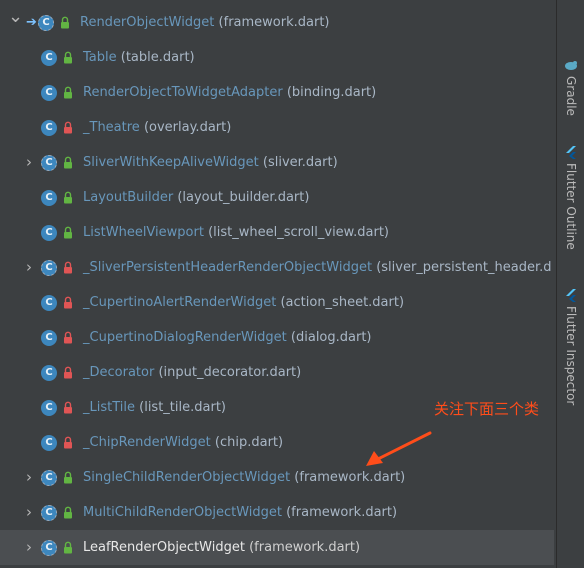 This screenshot has width=584, height=568. Describe the element at coordinates (128, 197) in the screenshot. I see `class-name: LayoutBuilder` at that location.